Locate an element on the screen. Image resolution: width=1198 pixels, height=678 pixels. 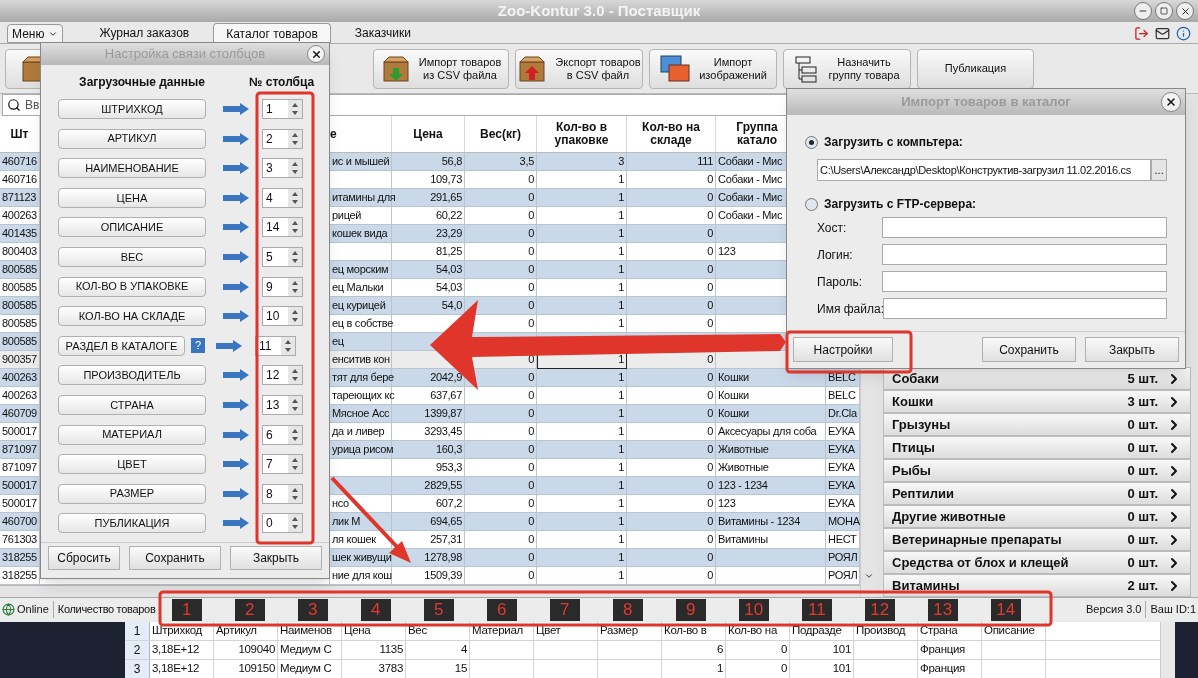
spreadsheet-cell: Кол-во на is located at coordinates (758, 631).